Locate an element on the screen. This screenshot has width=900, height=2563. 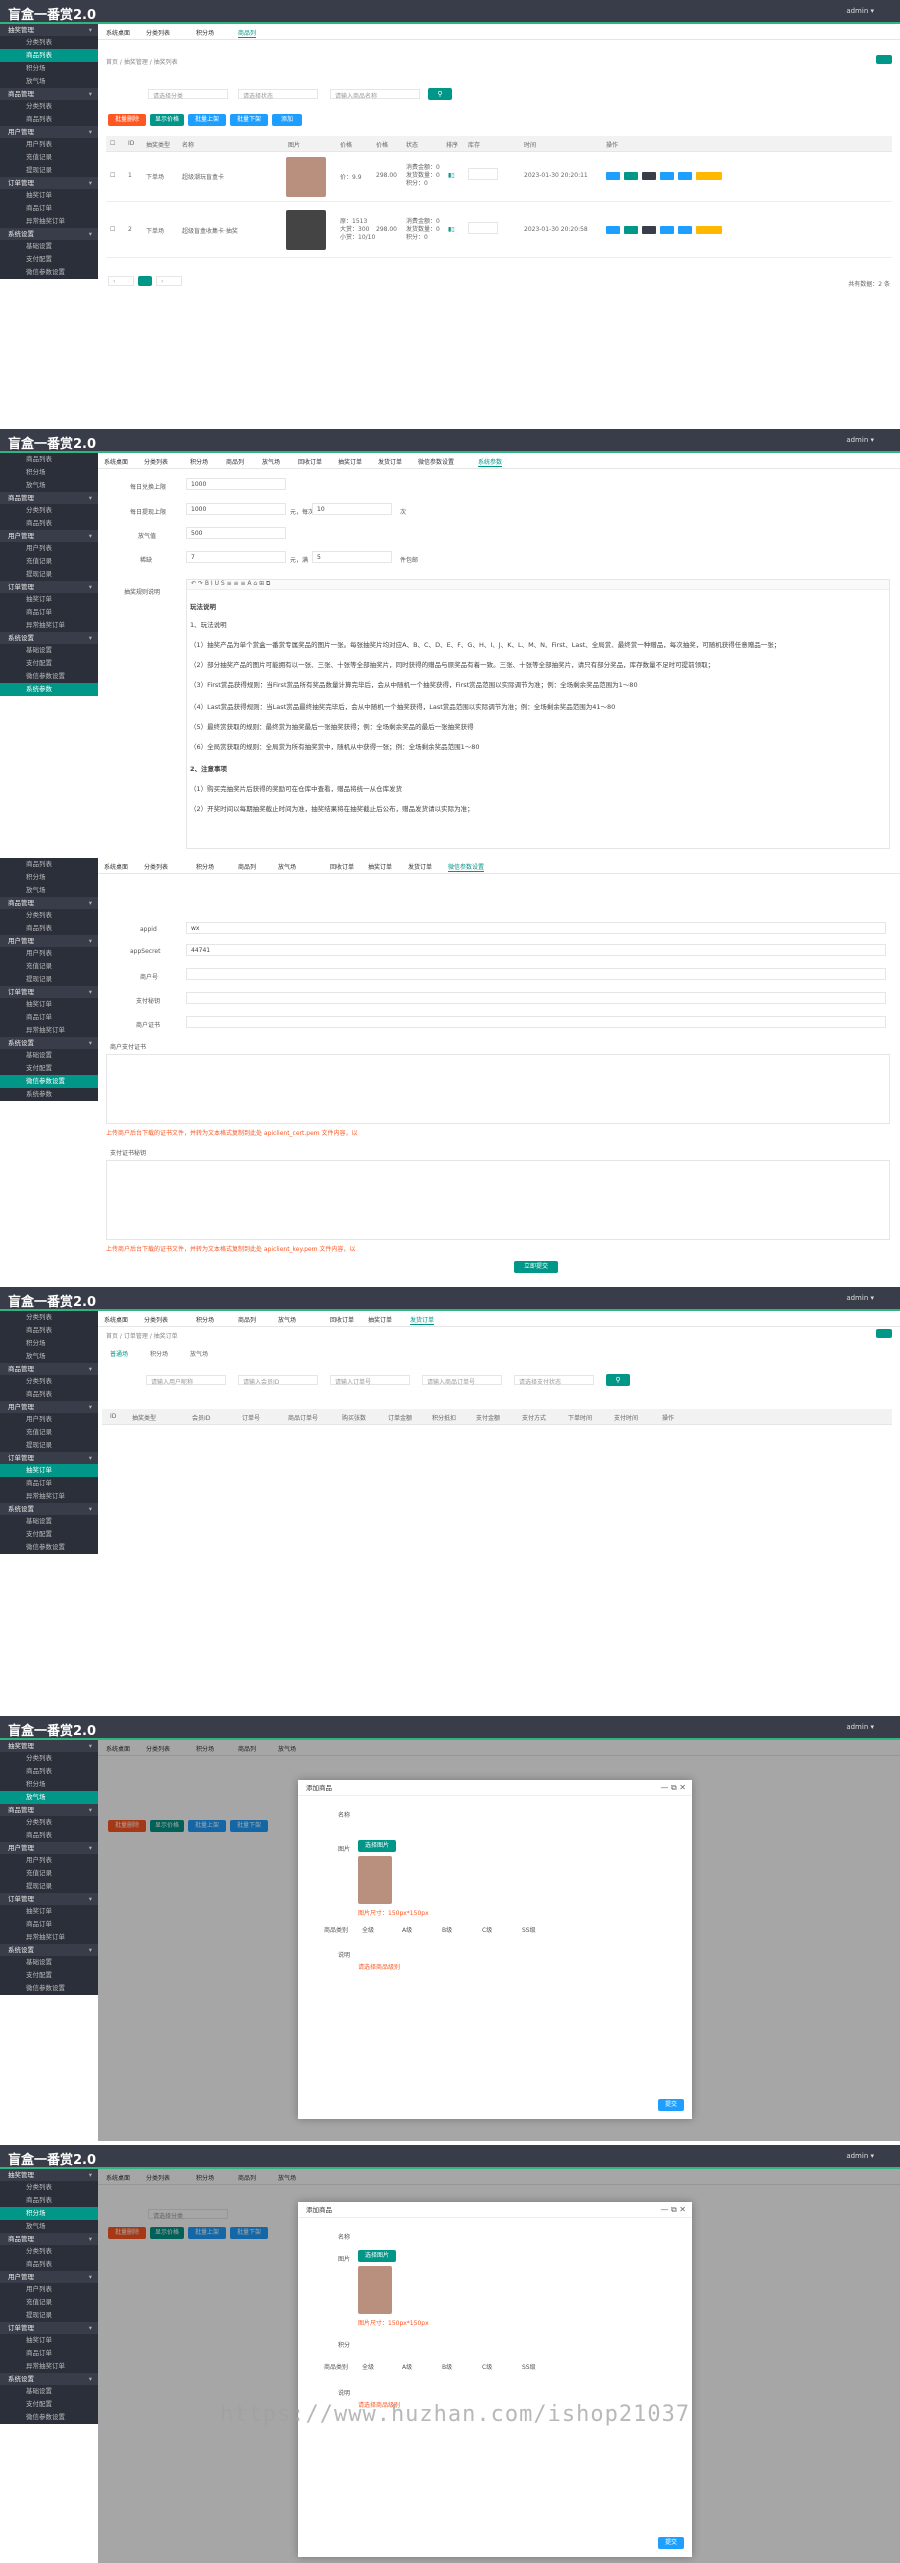
tab: 发货订单 is located at coordinates (390, 461).